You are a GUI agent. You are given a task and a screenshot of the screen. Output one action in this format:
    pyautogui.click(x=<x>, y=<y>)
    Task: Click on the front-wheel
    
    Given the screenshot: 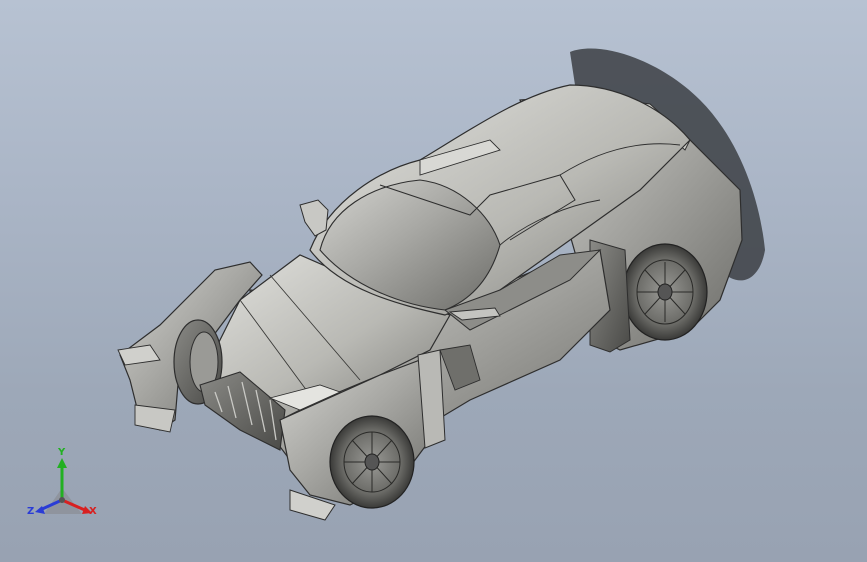 What is the action you would take?
    pyautogui.click(x=372, y=462)
    